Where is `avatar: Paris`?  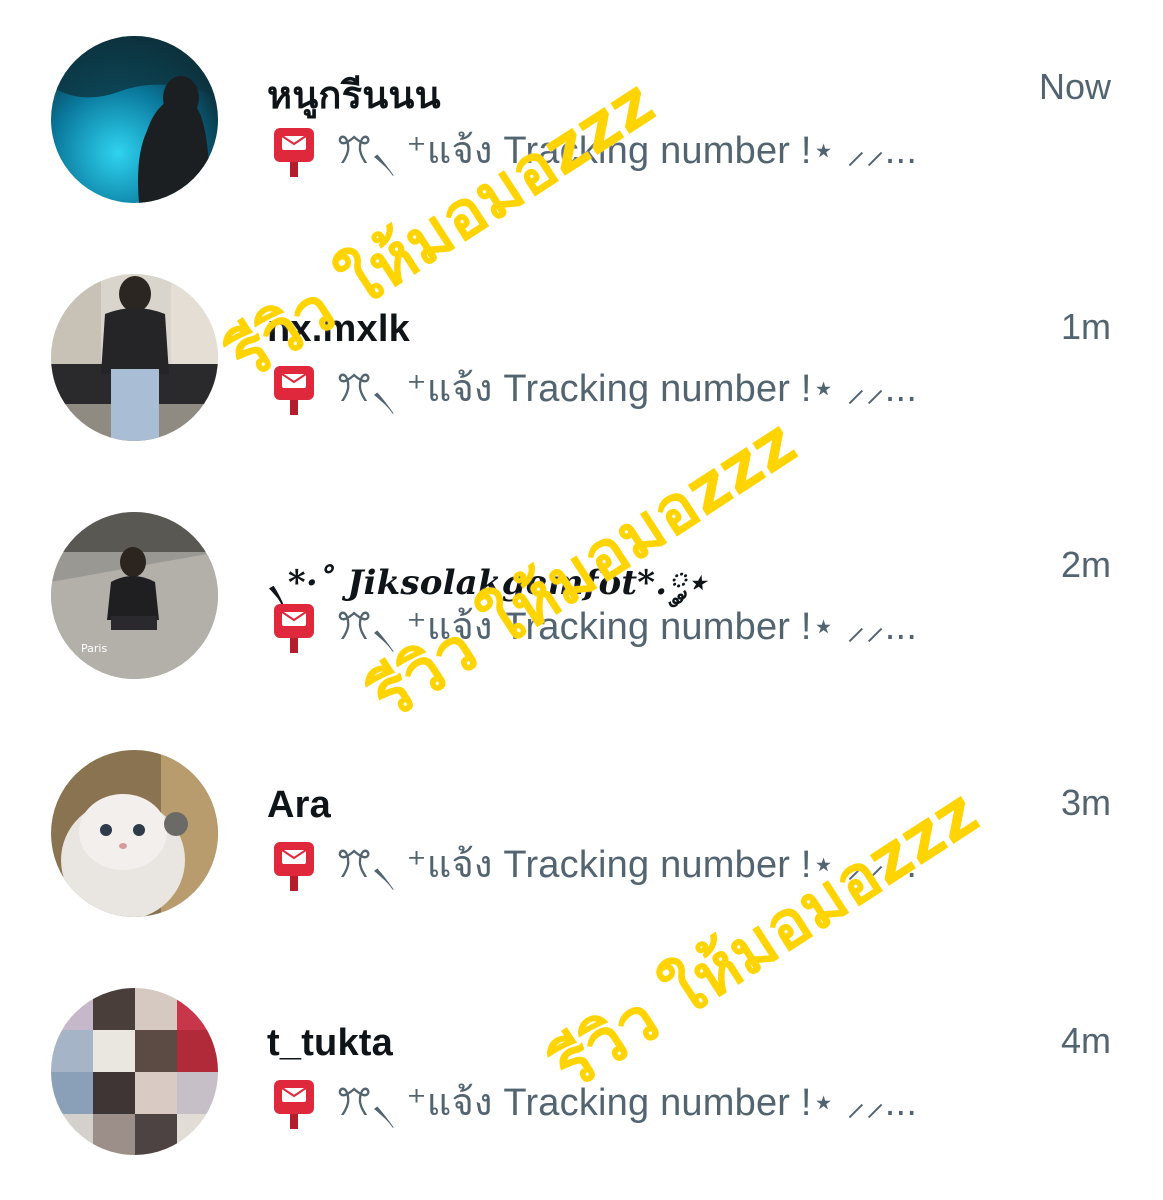
avatar: Paris is located at coordinates (134, 595).